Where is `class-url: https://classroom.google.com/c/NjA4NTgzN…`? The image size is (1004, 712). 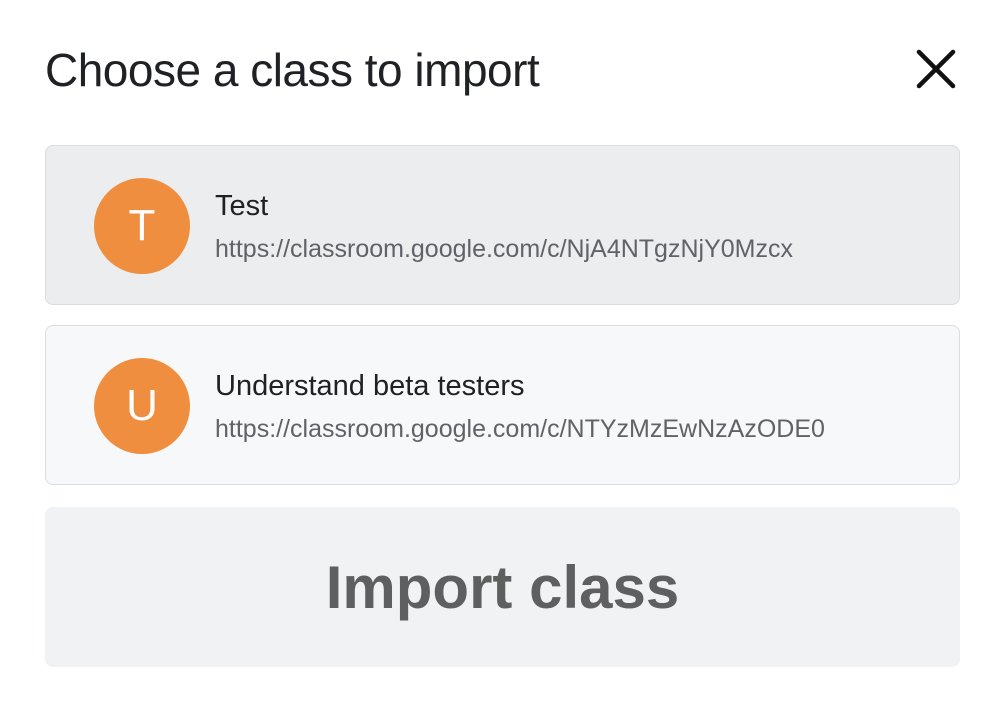 class-url: https://classroom.google.com/c/NjA4NTgzN… is located at coordinates (504, 249).